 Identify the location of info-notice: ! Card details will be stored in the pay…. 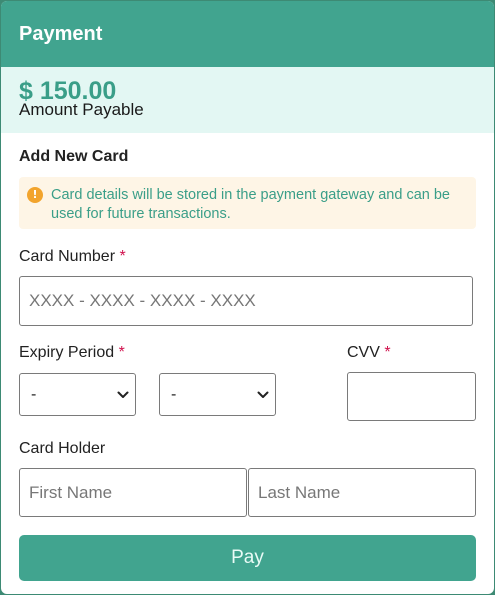
(247, 203).